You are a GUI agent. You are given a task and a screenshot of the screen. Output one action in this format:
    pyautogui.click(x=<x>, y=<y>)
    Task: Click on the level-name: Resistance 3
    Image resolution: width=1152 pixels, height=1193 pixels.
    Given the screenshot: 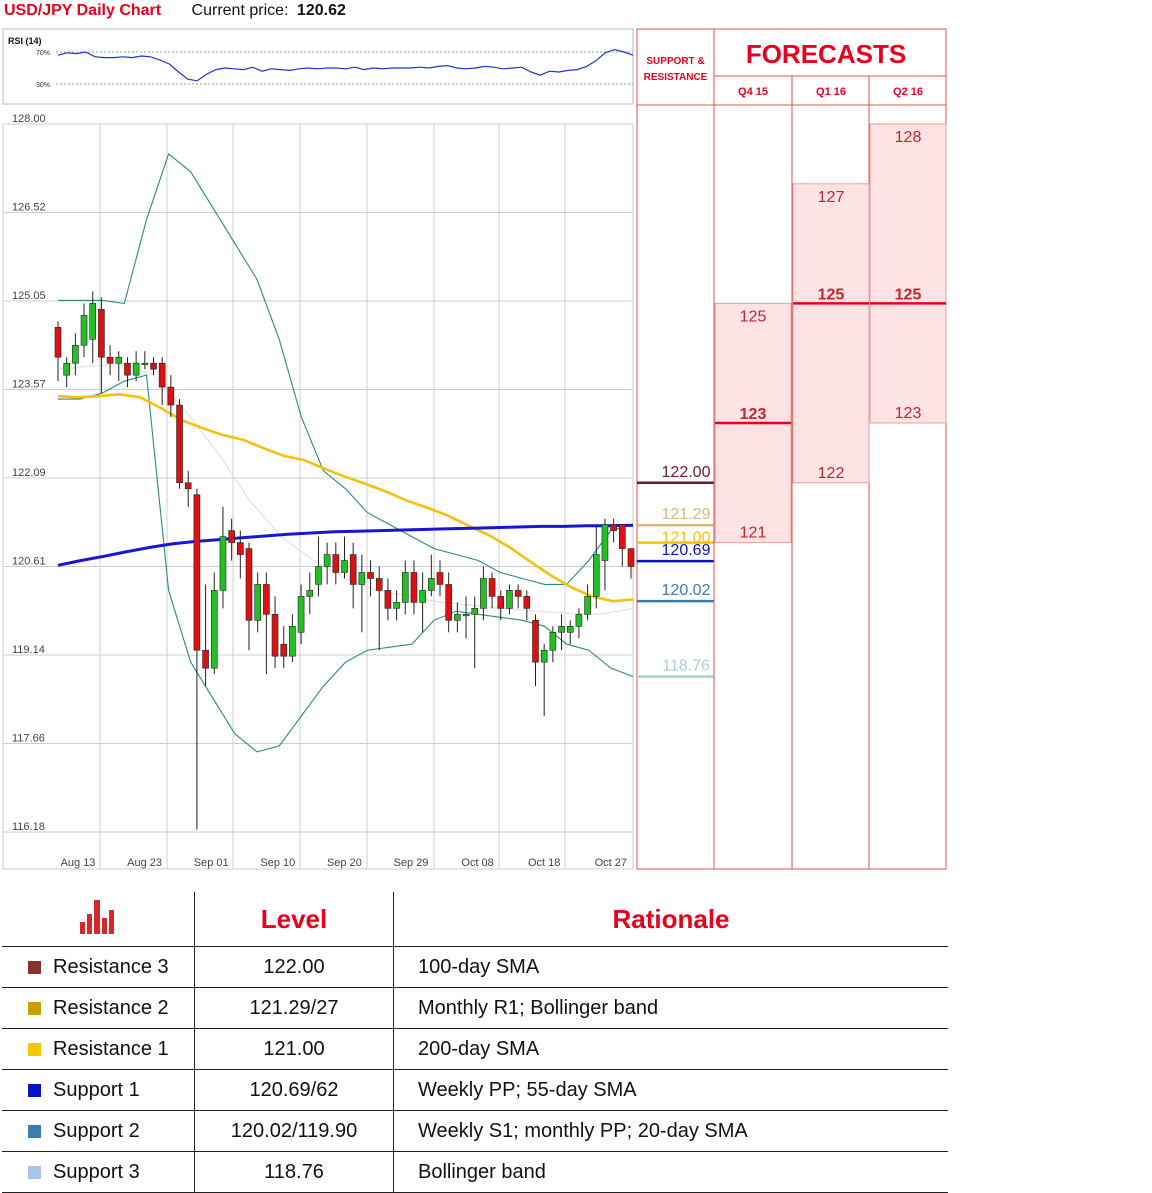 What is the action you would take?
    pyautogui.click(x=111, y=966)
    